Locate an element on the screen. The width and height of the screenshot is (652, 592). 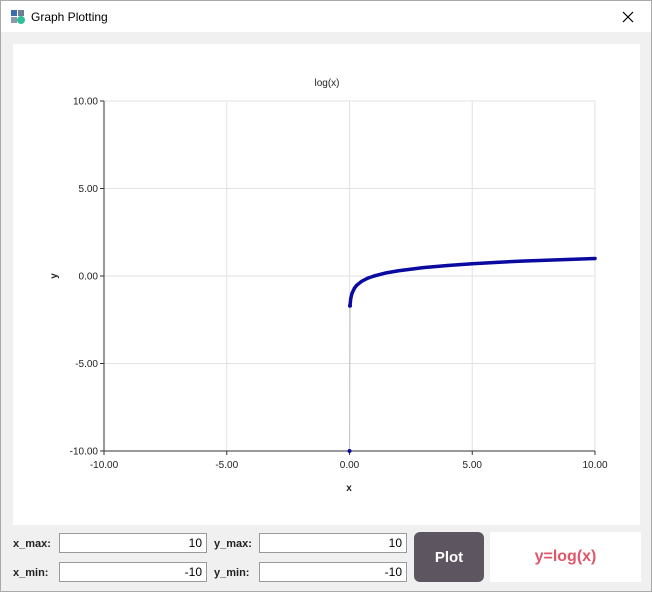
y-tick-label: -10.00 is located at coordinates (84, 452).